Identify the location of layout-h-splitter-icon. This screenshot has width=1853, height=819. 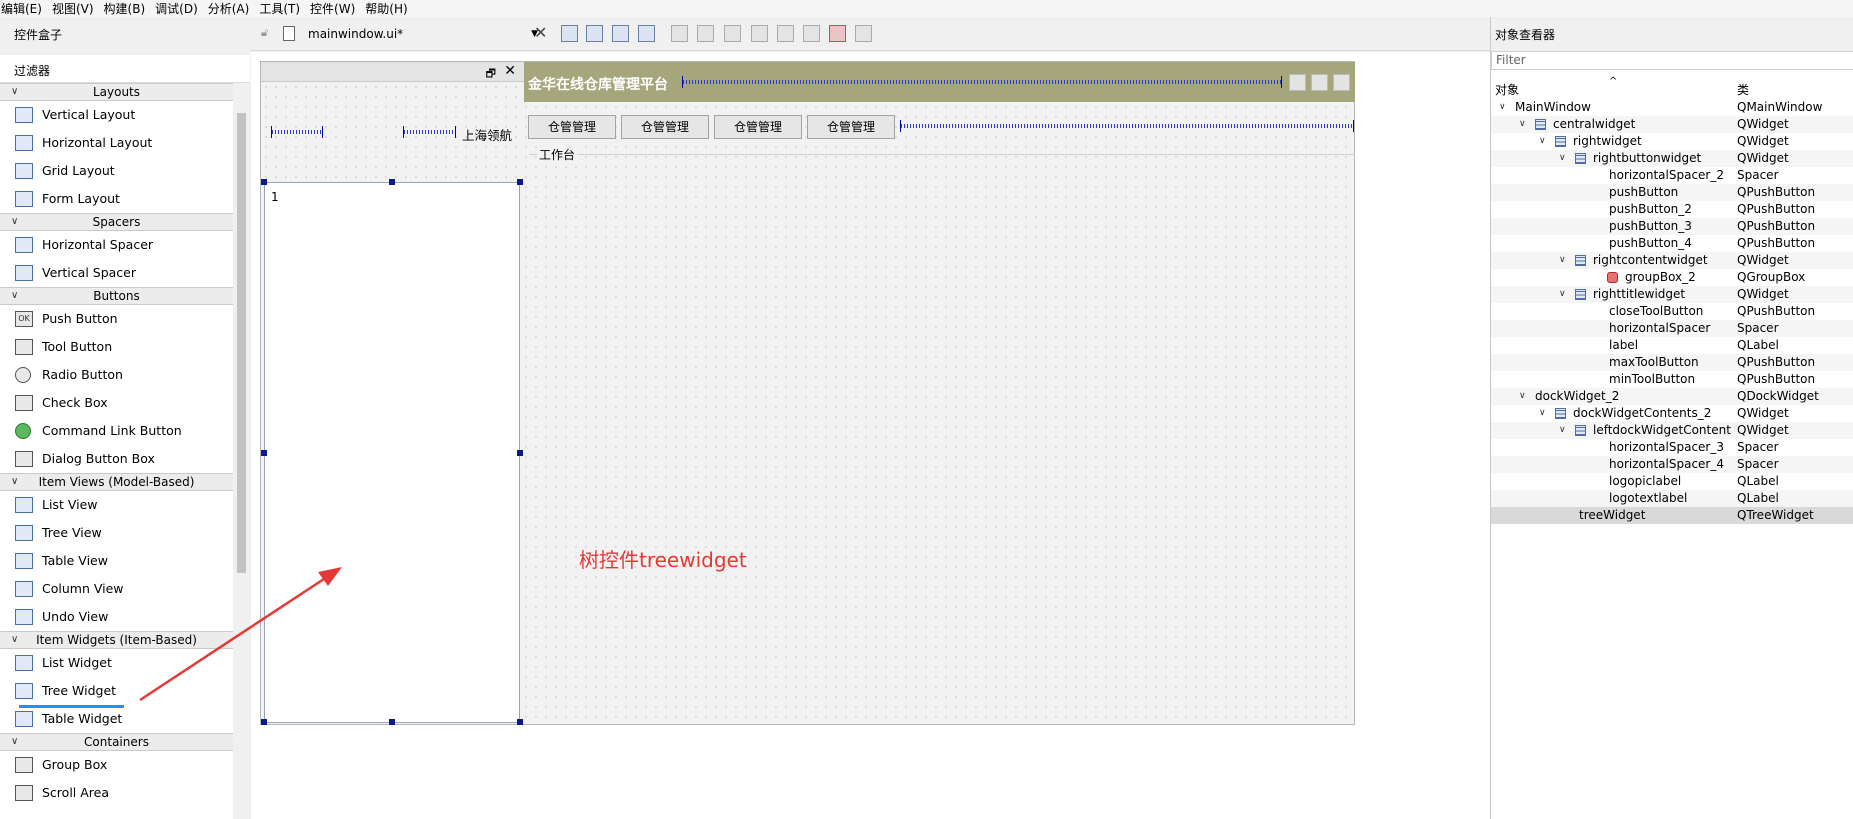
(732, 33).